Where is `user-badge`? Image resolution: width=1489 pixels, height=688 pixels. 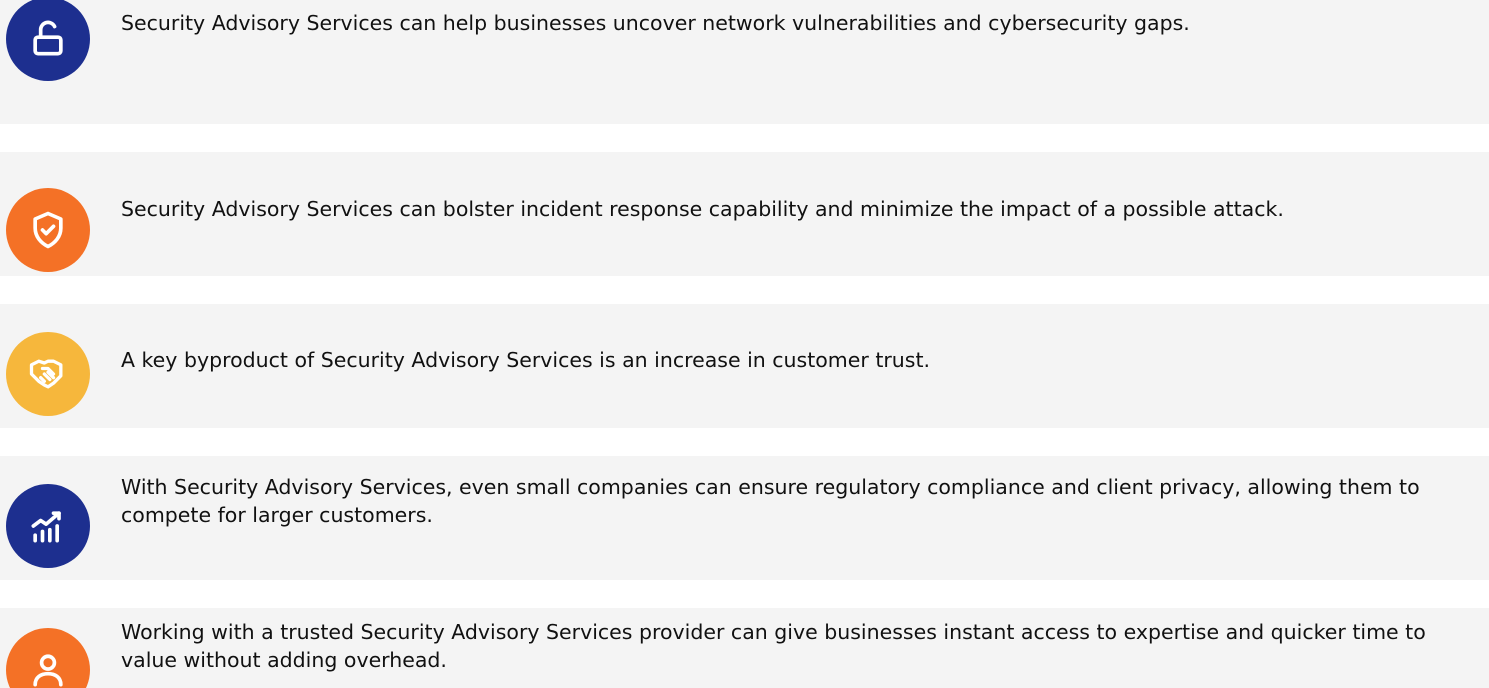
user-badge is located at coordinates (48, 658).